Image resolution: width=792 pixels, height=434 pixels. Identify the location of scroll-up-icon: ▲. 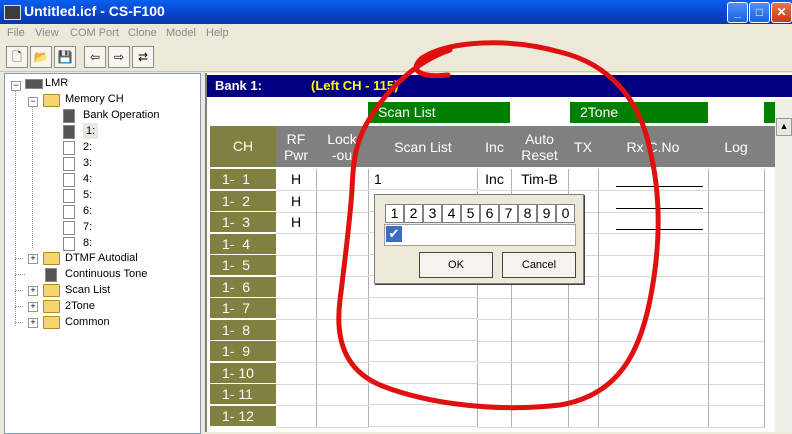
(784, 127).